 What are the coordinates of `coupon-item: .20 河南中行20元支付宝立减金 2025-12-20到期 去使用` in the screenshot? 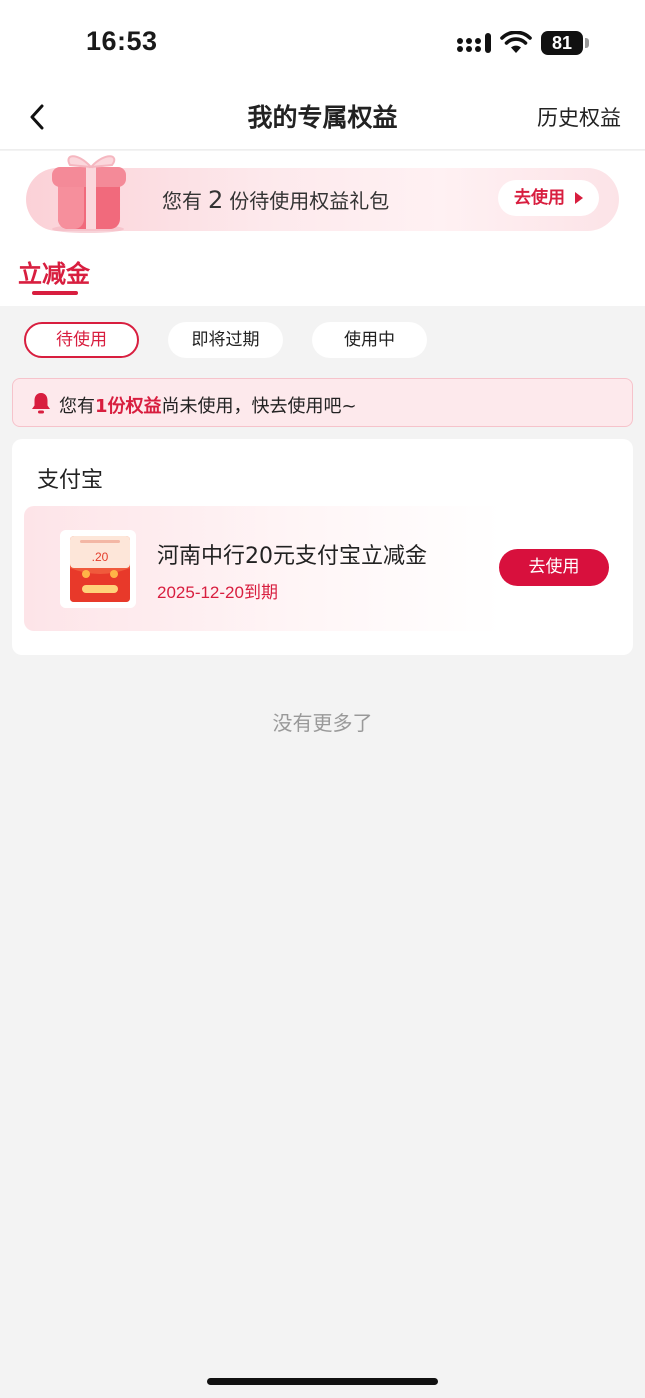 It's located at (322, 568).